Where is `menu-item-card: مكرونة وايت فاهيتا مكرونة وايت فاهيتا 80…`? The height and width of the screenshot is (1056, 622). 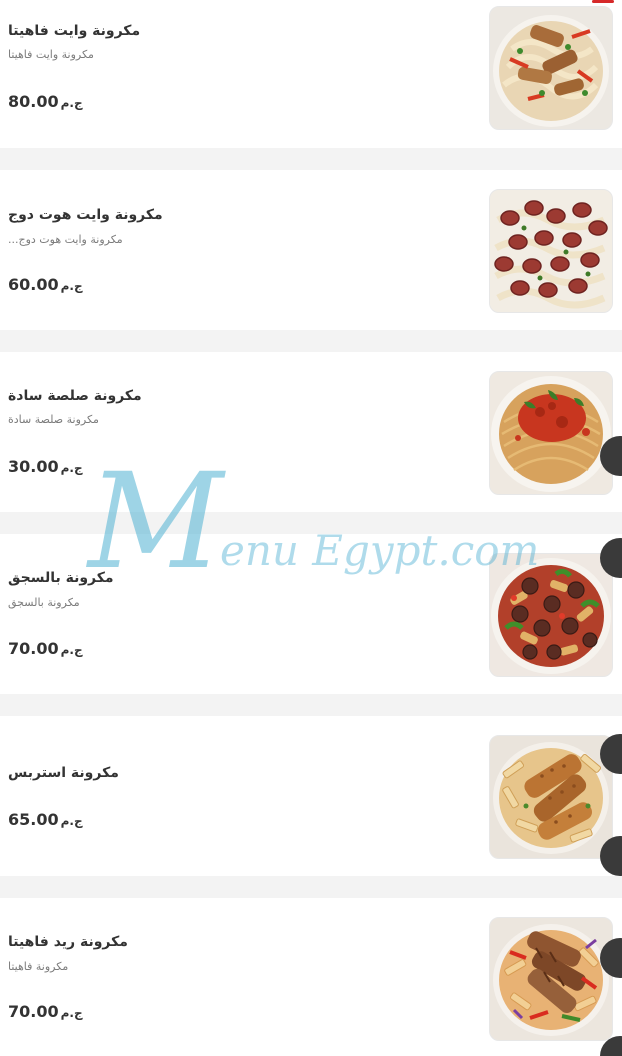
menu-item-card: مكرونة وايت فاهيتا مكرونة وايت فاهيتا 80… is located at coordinates (311, 74).